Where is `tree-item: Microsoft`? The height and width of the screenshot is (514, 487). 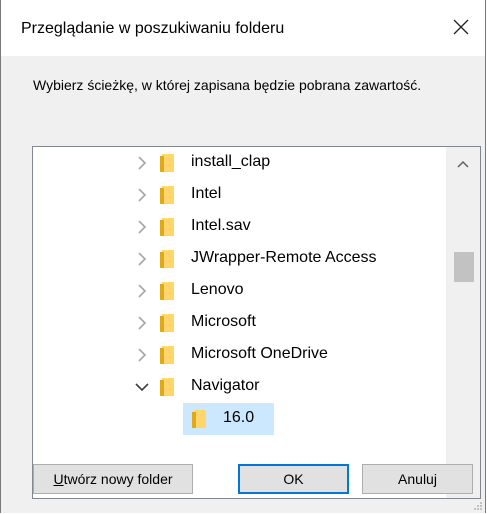 tree-item: Microsoft is located at coordinates (239, 323).